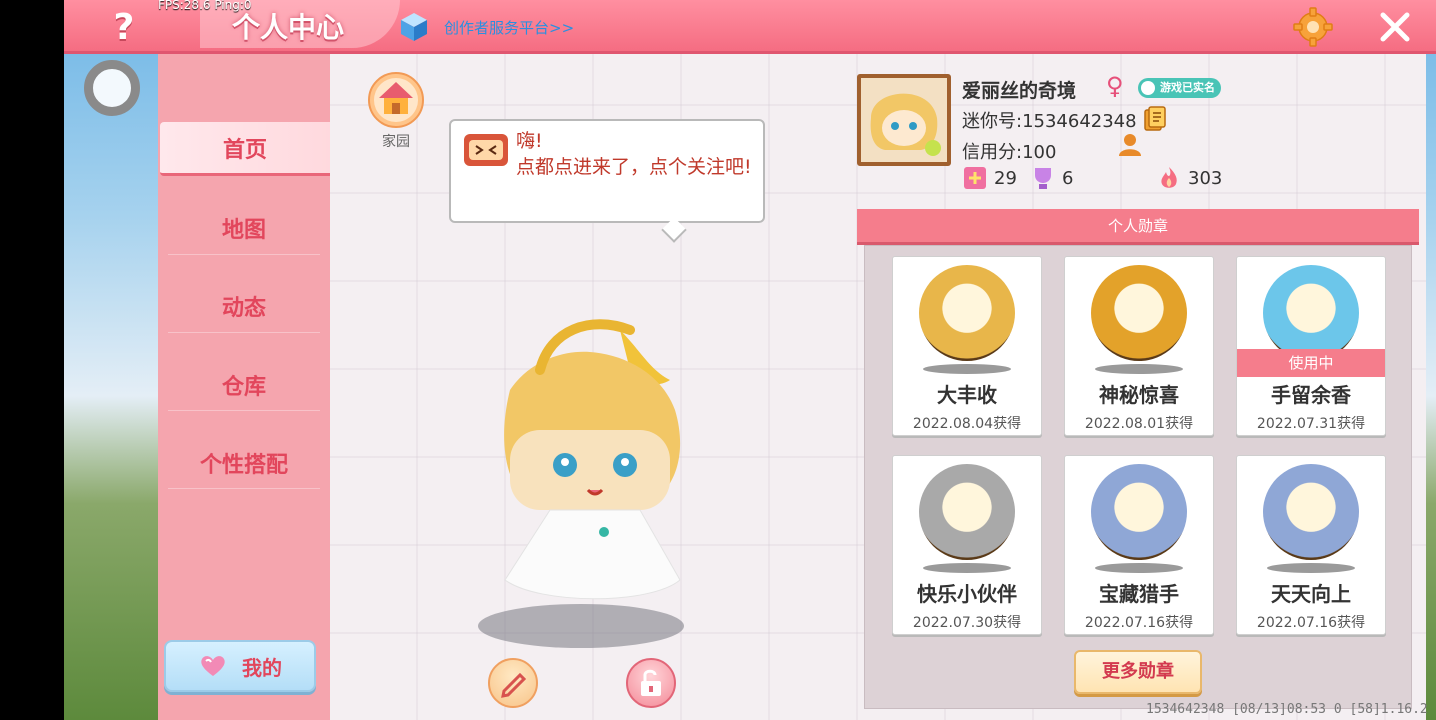 This screenshot has width=1436, height=720. What do you see at coordinates (1139, 395) in the screenshot?
I see `medal-name: 神秘惊喜` at bounding box center [1139, 395].